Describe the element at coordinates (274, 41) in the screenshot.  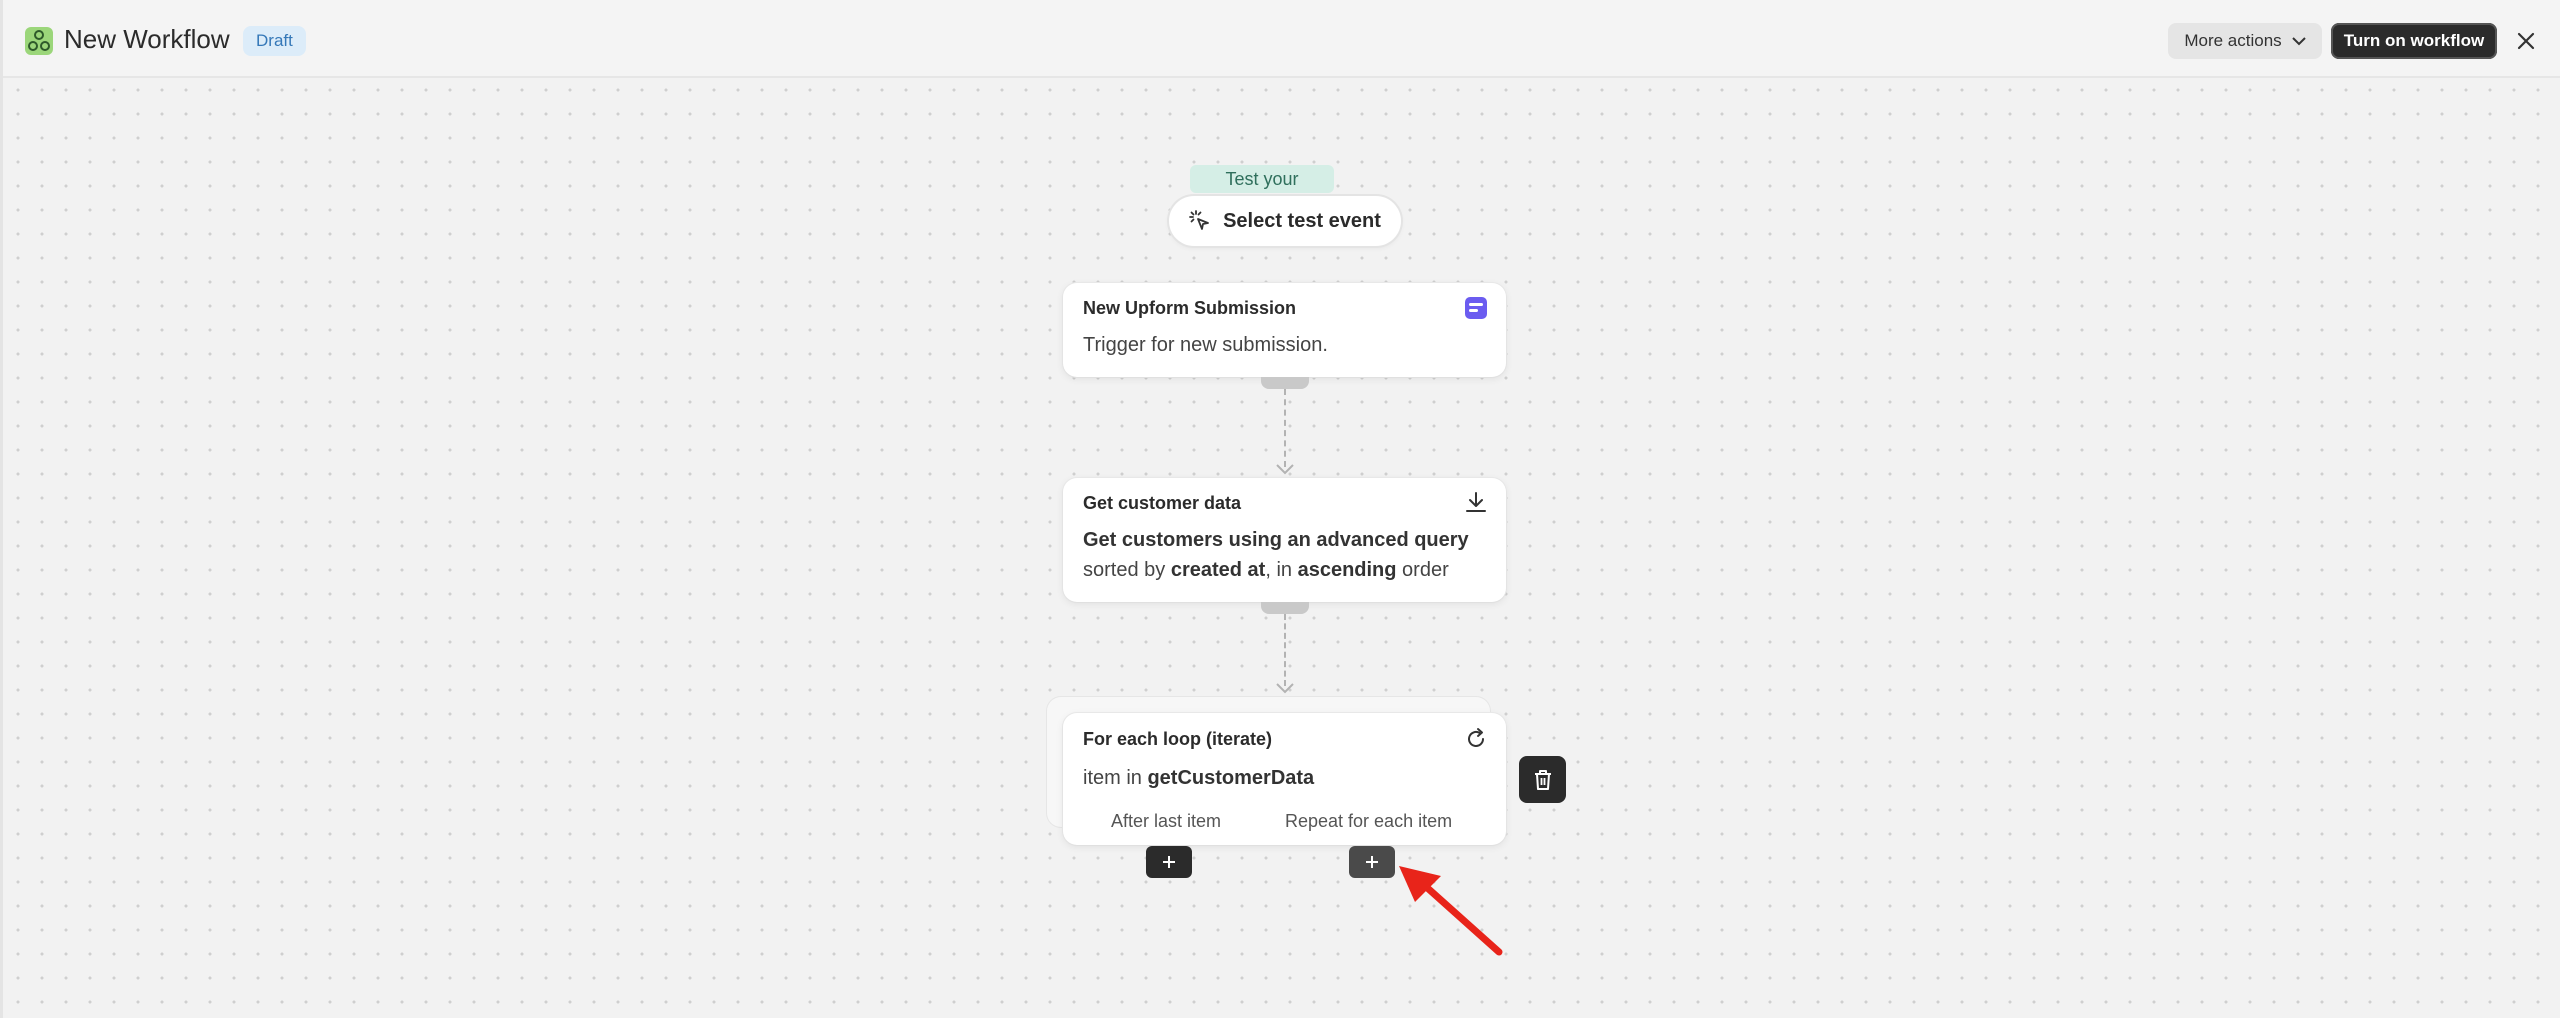
I see `status-badge: Draft` at that location.